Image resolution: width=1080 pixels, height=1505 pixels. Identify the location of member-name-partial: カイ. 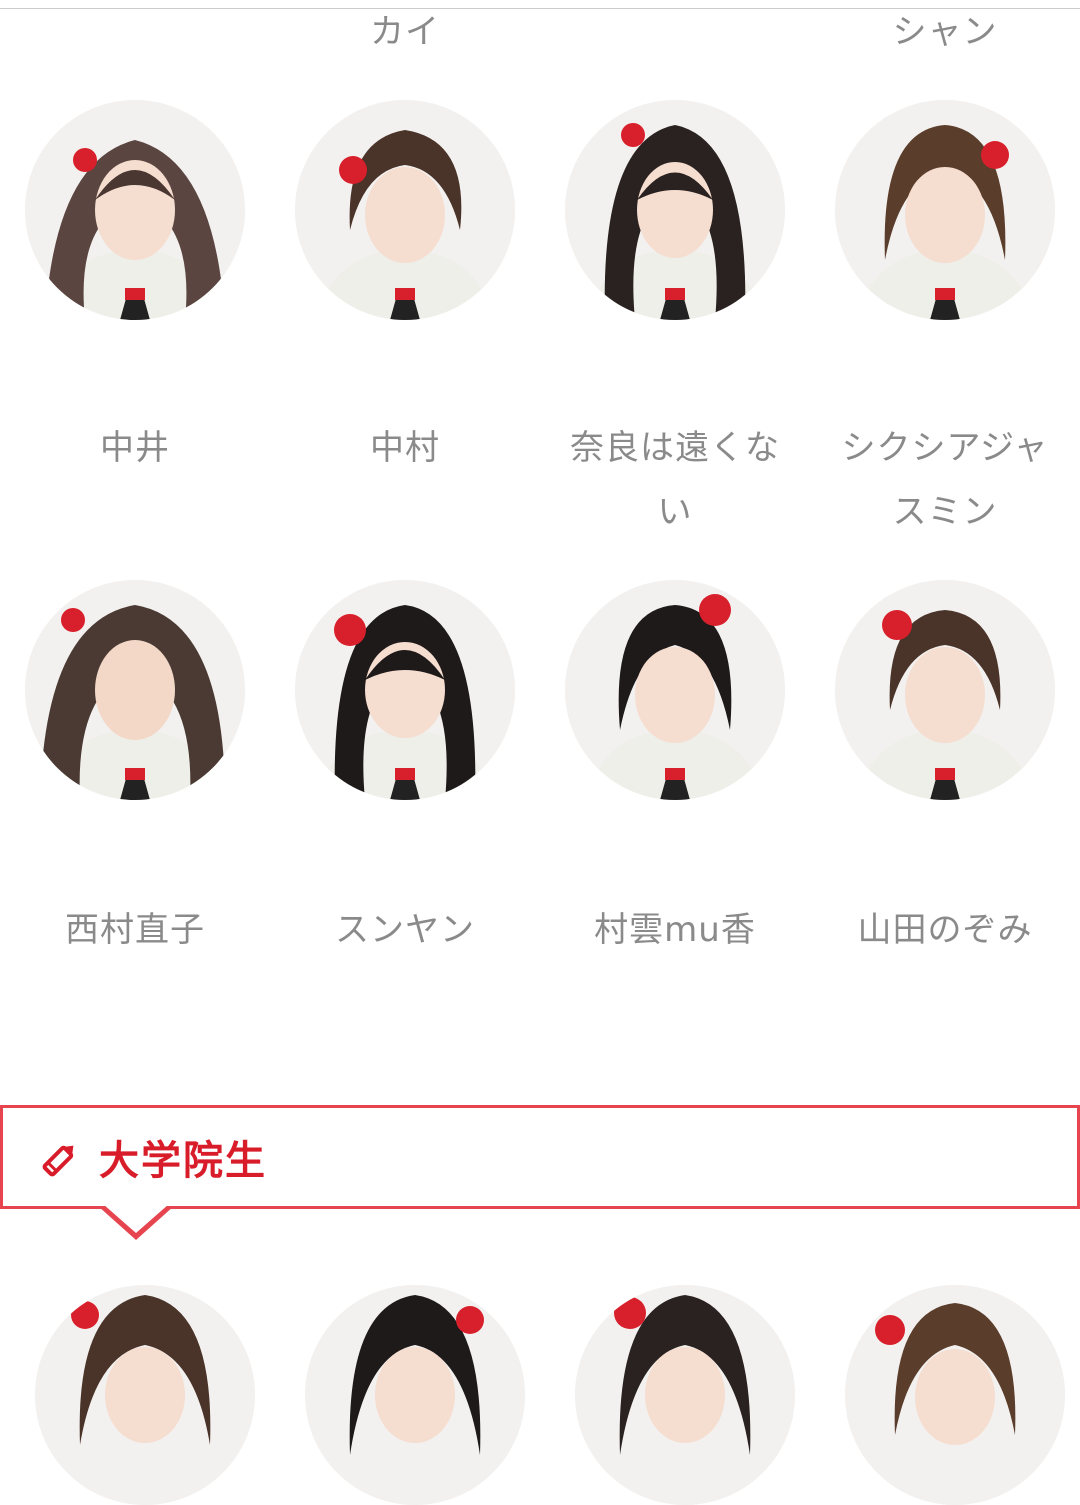
(405, 32).